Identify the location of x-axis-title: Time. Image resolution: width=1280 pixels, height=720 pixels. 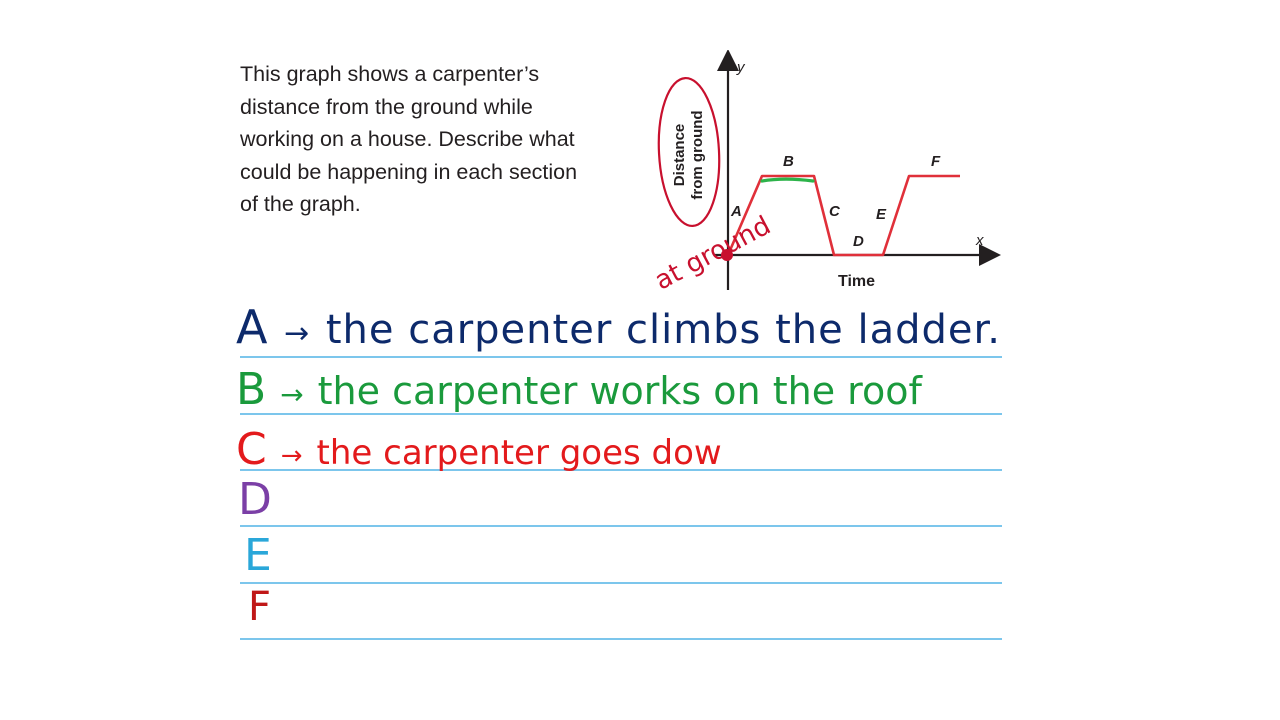
(856, 281).